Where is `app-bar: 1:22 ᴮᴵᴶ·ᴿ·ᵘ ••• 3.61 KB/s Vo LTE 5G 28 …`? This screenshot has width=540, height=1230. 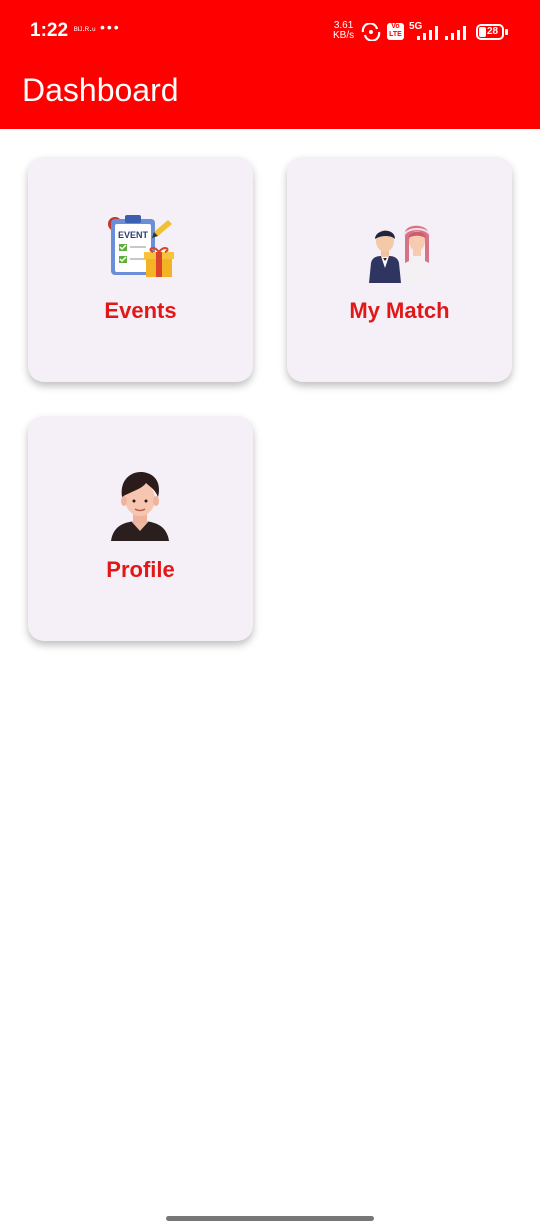 app-bar: 1:22 ᴮᴵᴶ·ᴿ·ᵘ ••• 3.61 KB/s Vo LTE 5G 28 … is located at coordinates (270, 64).